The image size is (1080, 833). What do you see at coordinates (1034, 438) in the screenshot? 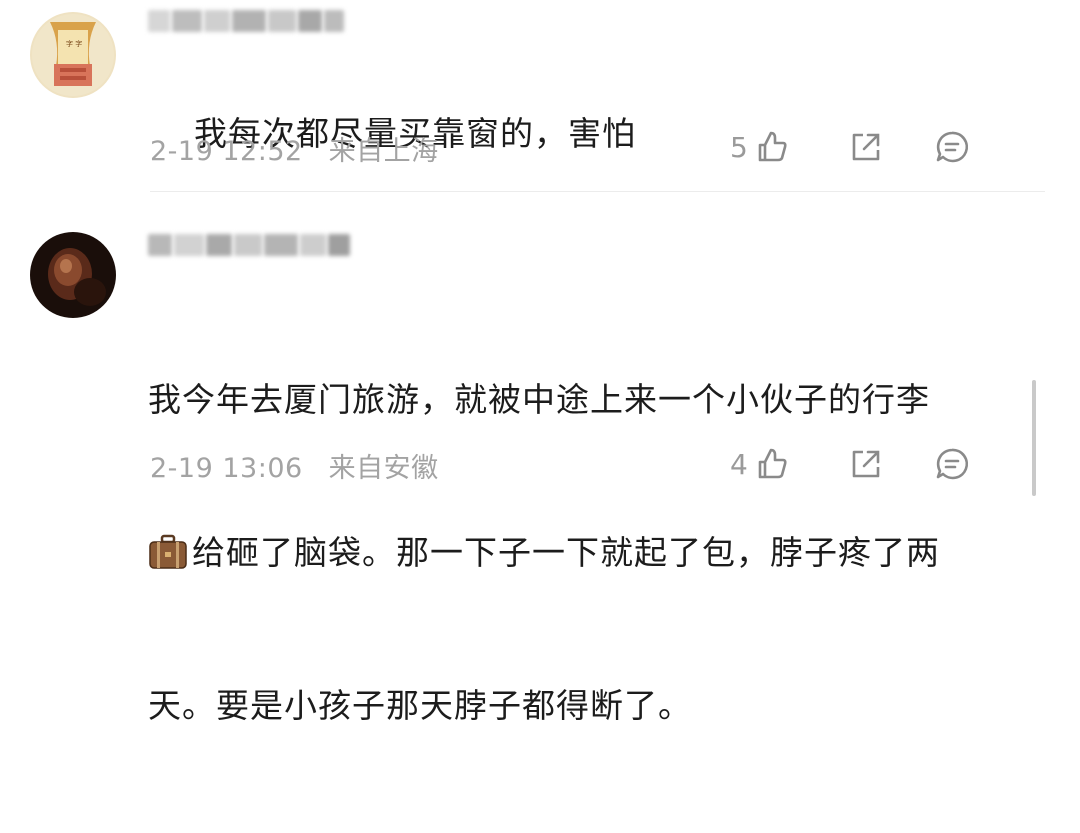
I see `scrollbar` at bounding box center [1034, 438].